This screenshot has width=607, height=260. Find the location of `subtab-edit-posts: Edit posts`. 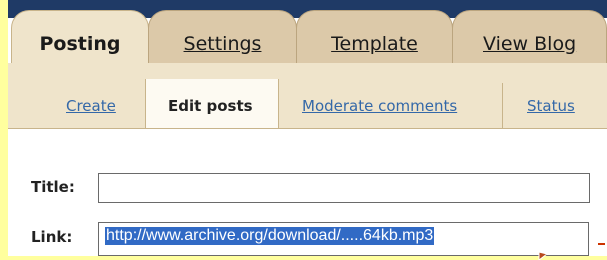

subtab-edit-posts: Edit posts is located at coordinates (210, 106).